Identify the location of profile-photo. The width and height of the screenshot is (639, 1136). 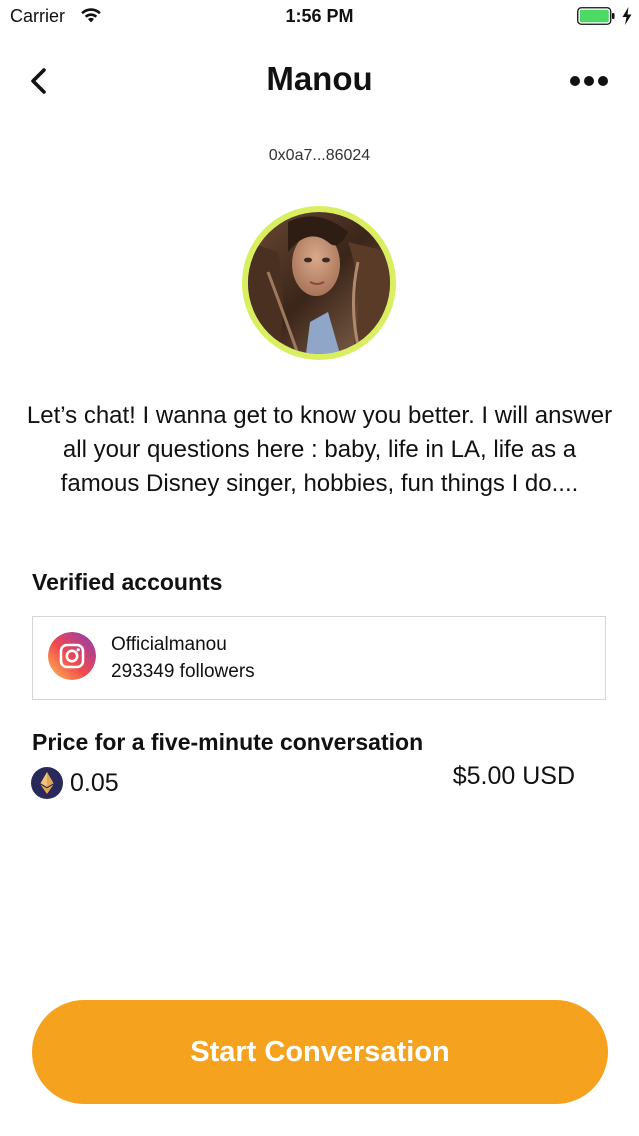
(319, 283).